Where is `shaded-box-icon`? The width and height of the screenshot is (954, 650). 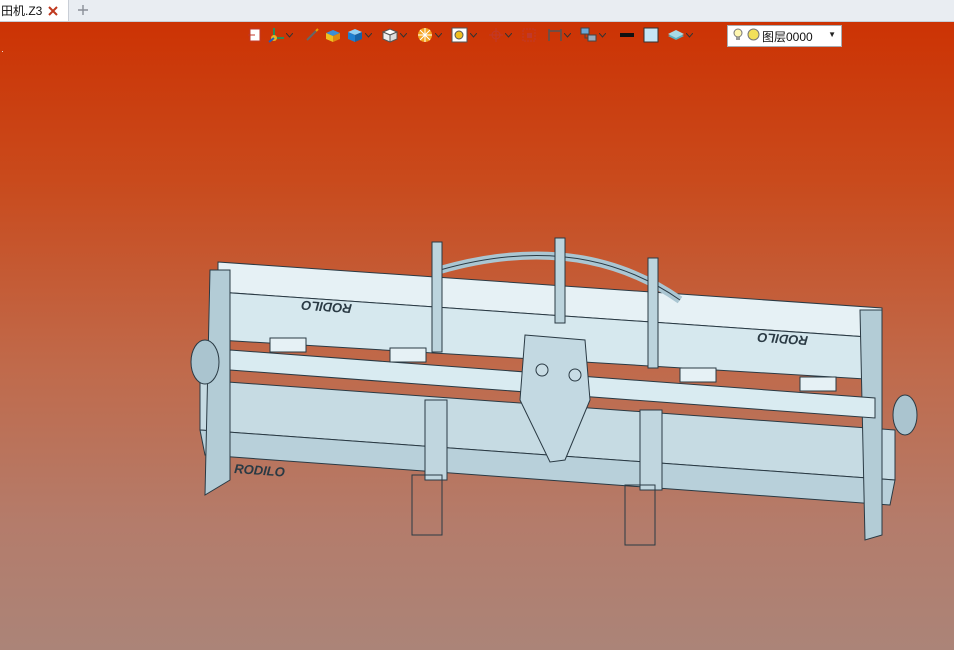 shaded-box-icon is located at coordinates (333, 35).